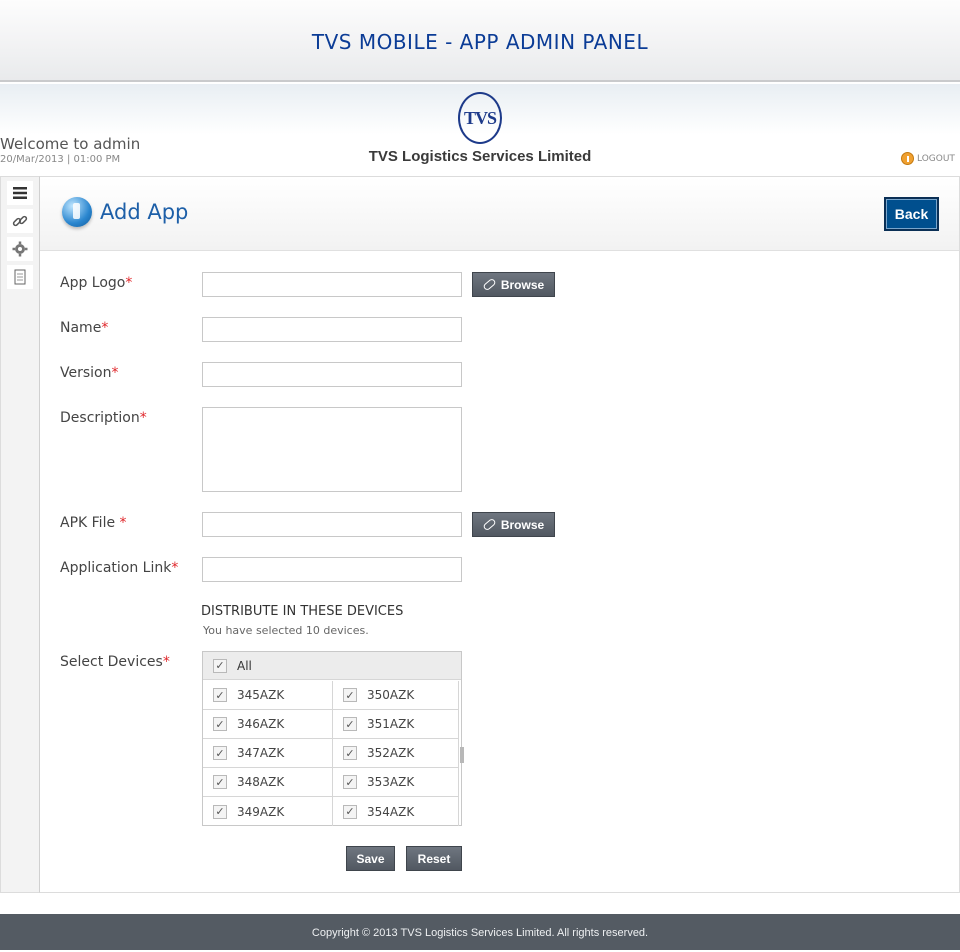  Describe the element at coordinates (77, 212) in the screenshot. I see `app-icon` at that location.